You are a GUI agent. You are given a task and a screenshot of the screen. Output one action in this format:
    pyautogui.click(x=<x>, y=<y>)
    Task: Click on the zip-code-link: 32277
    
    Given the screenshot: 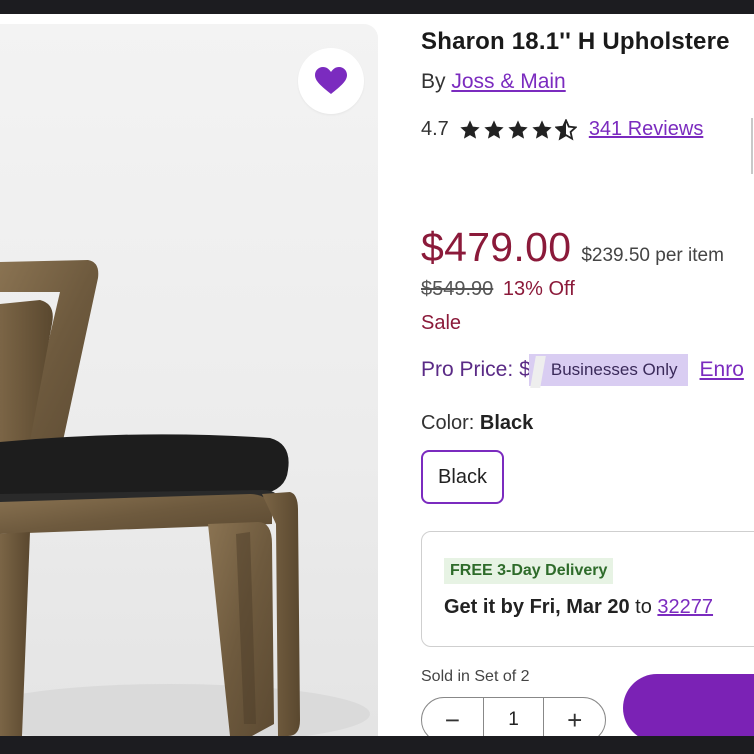 What is the action you would take?
    pyautogui.click(x=685, y=607)
    